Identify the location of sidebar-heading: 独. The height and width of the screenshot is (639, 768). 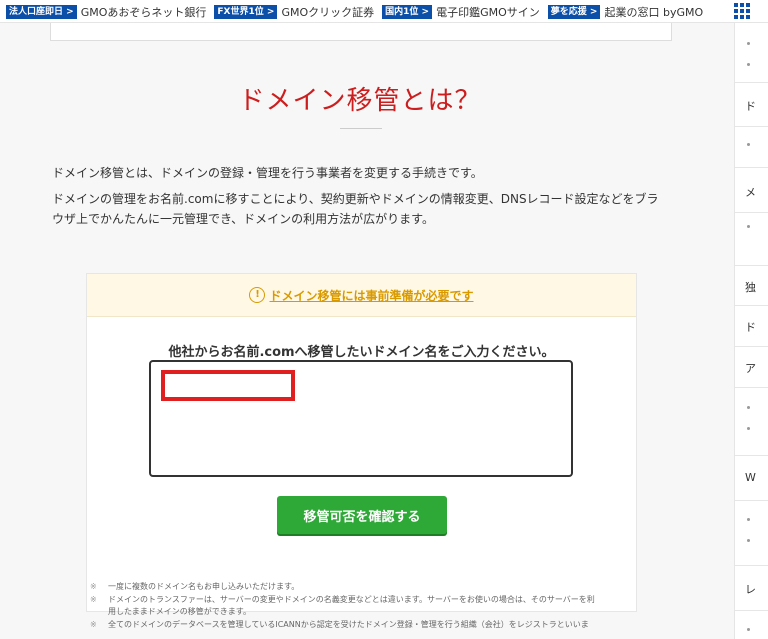
(751, 286).